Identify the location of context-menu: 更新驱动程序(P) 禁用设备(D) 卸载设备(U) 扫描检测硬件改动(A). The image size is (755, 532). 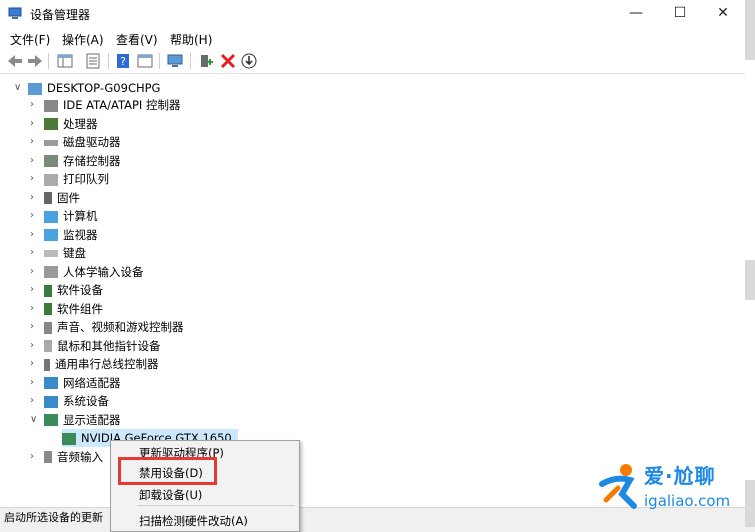
(205, 486).